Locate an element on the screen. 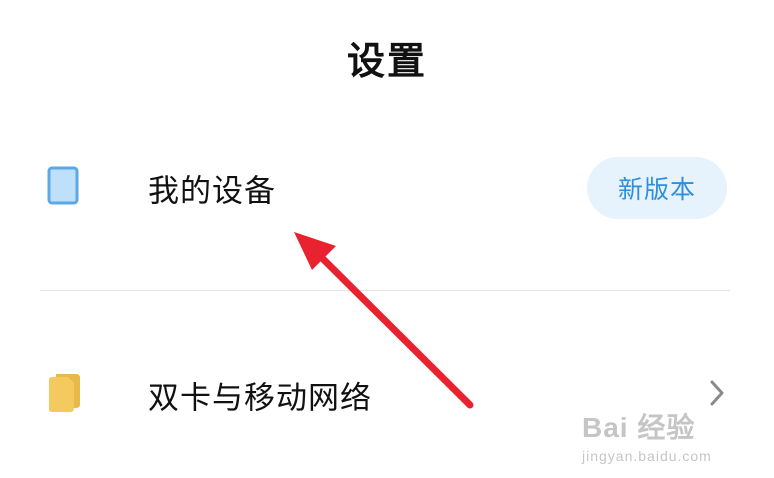  page-title: 设置 is located at coordinates (386, 61).